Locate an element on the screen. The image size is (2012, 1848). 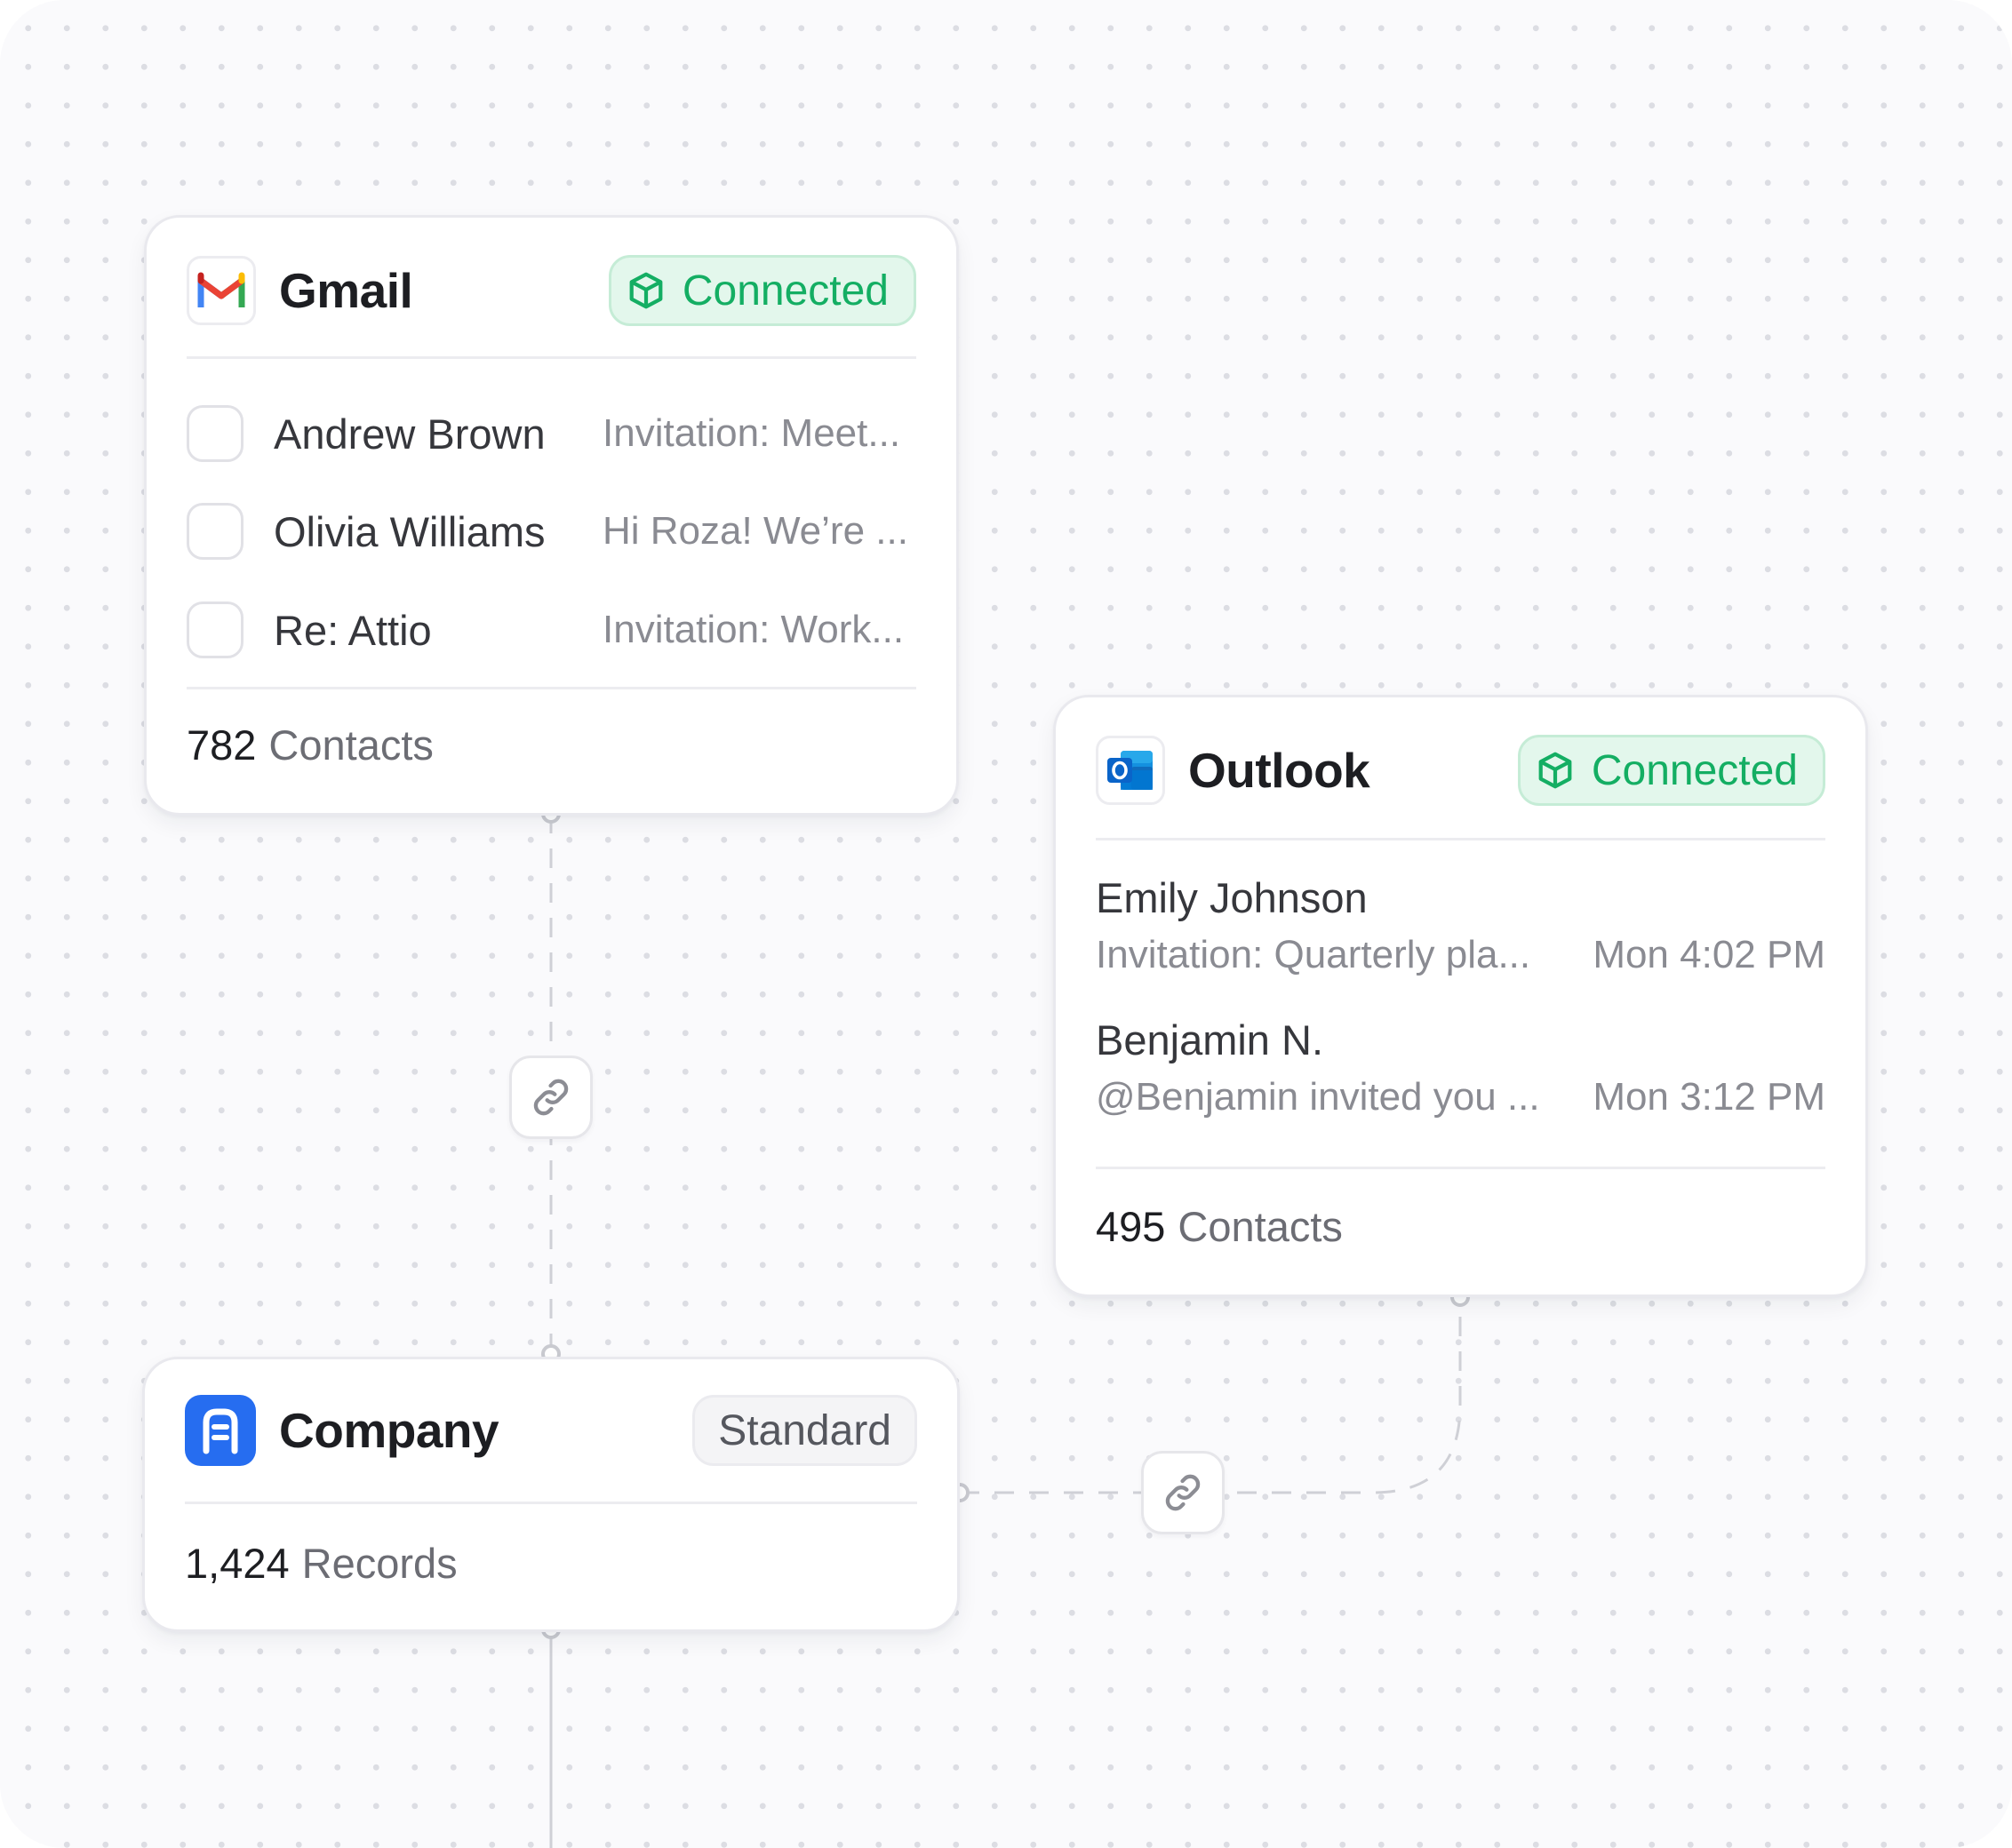
company-count-label: Records is located at coordinates (379, 1563).